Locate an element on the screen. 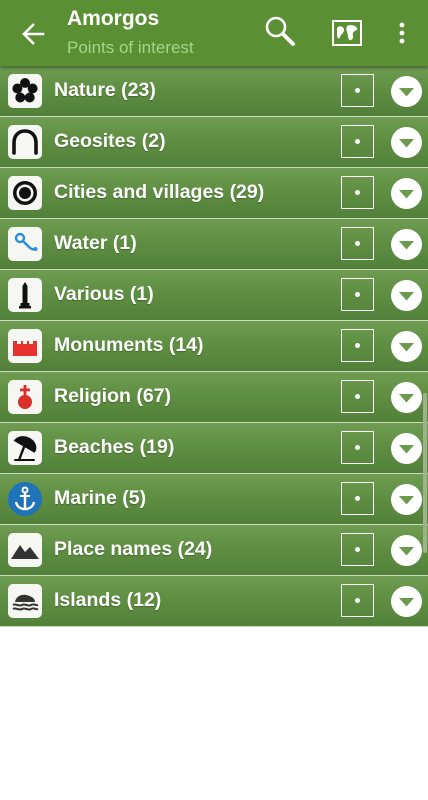 Image resolution: width=428 pixels, height=800 pixels. category-label: Beaches (19) is located at coordinates (114, 447).